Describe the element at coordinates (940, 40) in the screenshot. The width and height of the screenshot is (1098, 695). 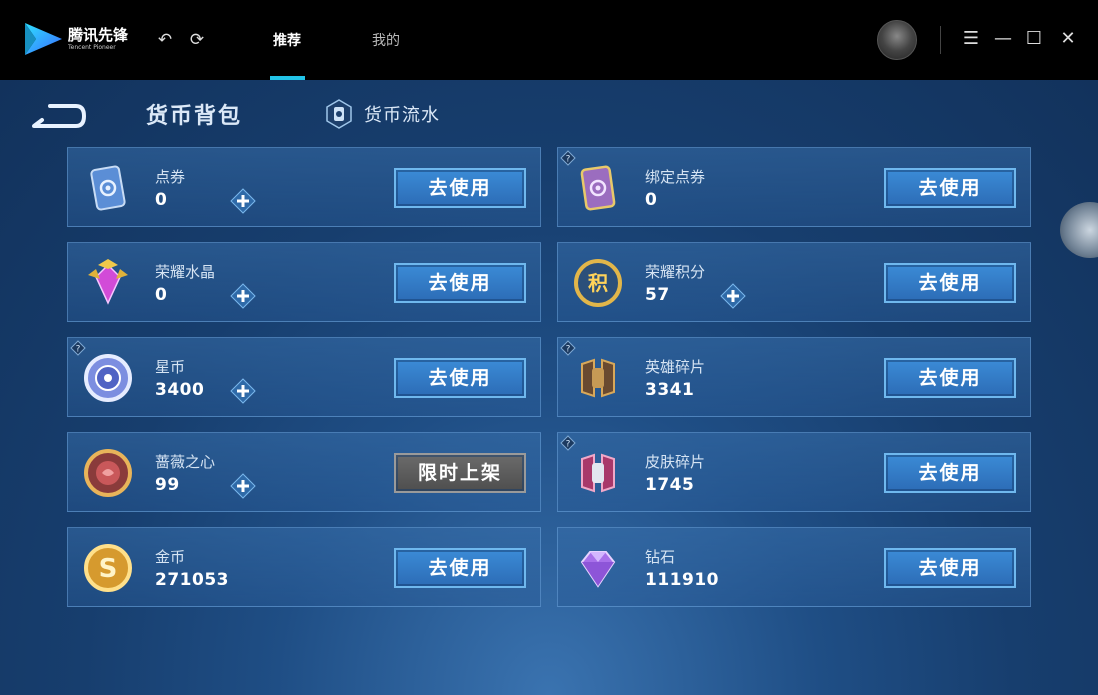
I see `divider` at that location.